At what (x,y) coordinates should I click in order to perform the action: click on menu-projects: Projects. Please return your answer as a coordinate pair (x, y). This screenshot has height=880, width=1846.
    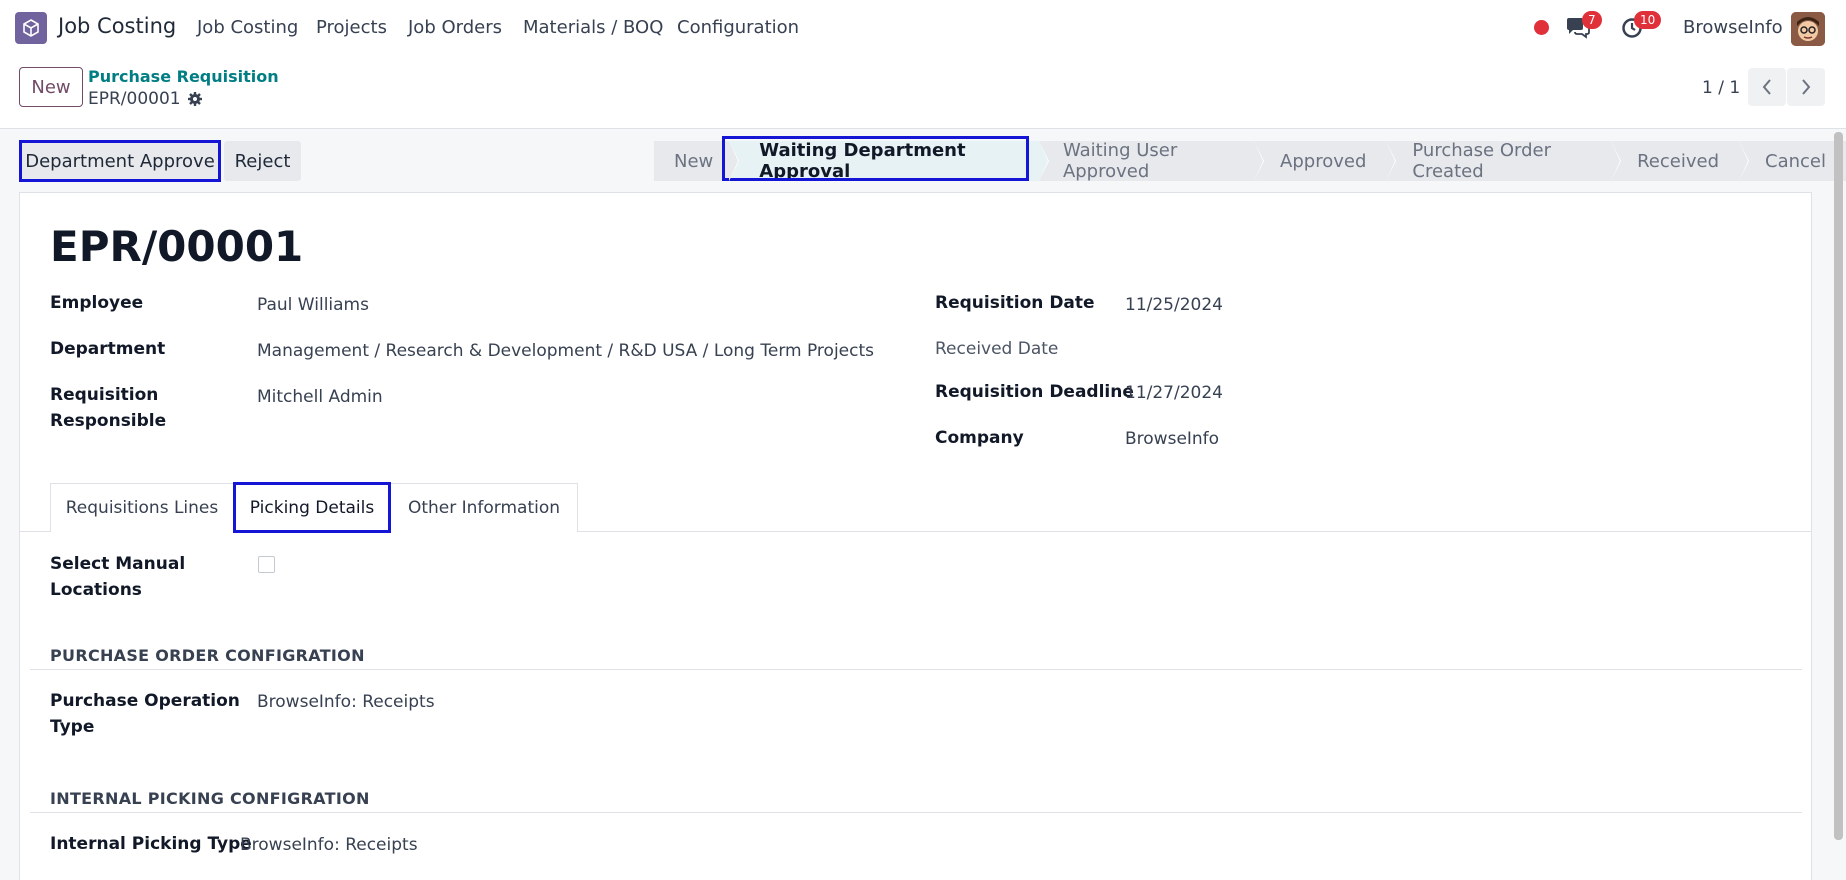
    Looking at the image, I should click on (351, 27).